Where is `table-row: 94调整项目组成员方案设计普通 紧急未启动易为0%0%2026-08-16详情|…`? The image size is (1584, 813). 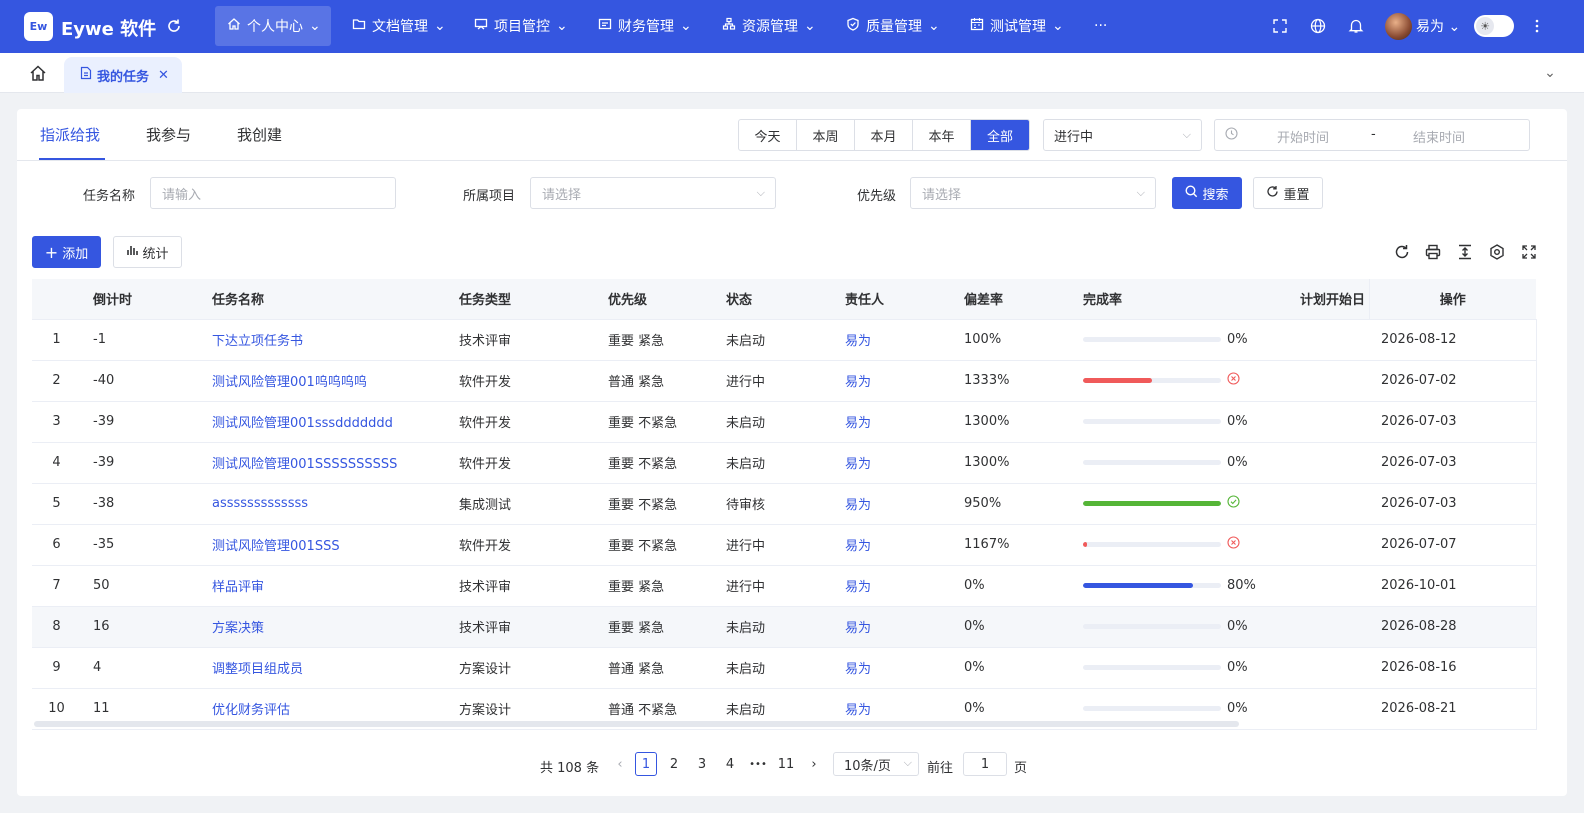 table-row: 94调整项目组成员方案设计普通 紧急未启动易为0%0%2026-08-16详情|… is located at coordinates (784, 668).